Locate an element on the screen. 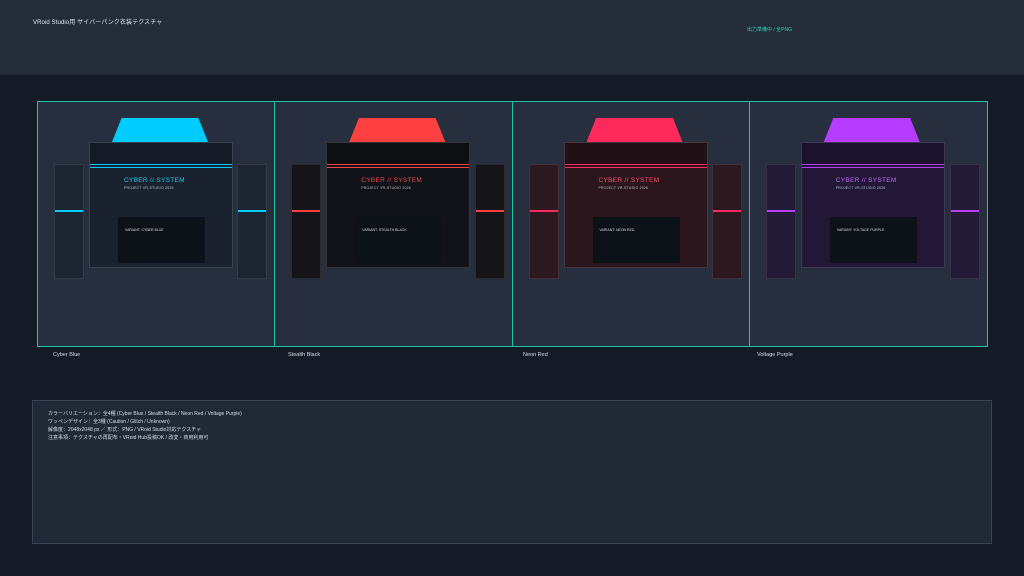 This screenshot has height=576, width=1024. variant-name-voltage-purple: Voltage Purple is located at coordinates (775, 355).